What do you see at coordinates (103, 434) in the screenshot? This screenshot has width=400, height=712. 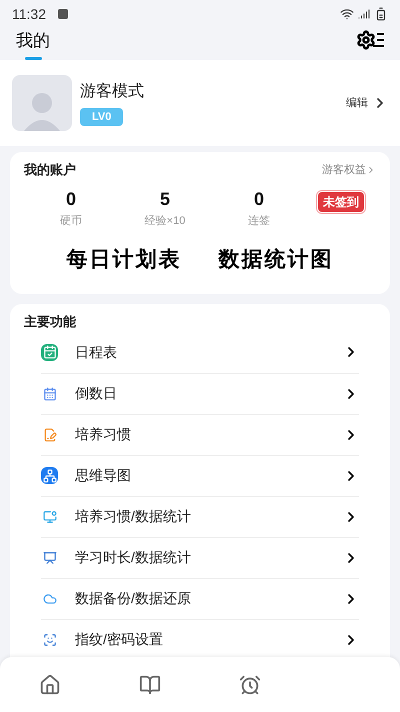 I see `feature-label: 培养习惯` at bounding box center [103, 434].